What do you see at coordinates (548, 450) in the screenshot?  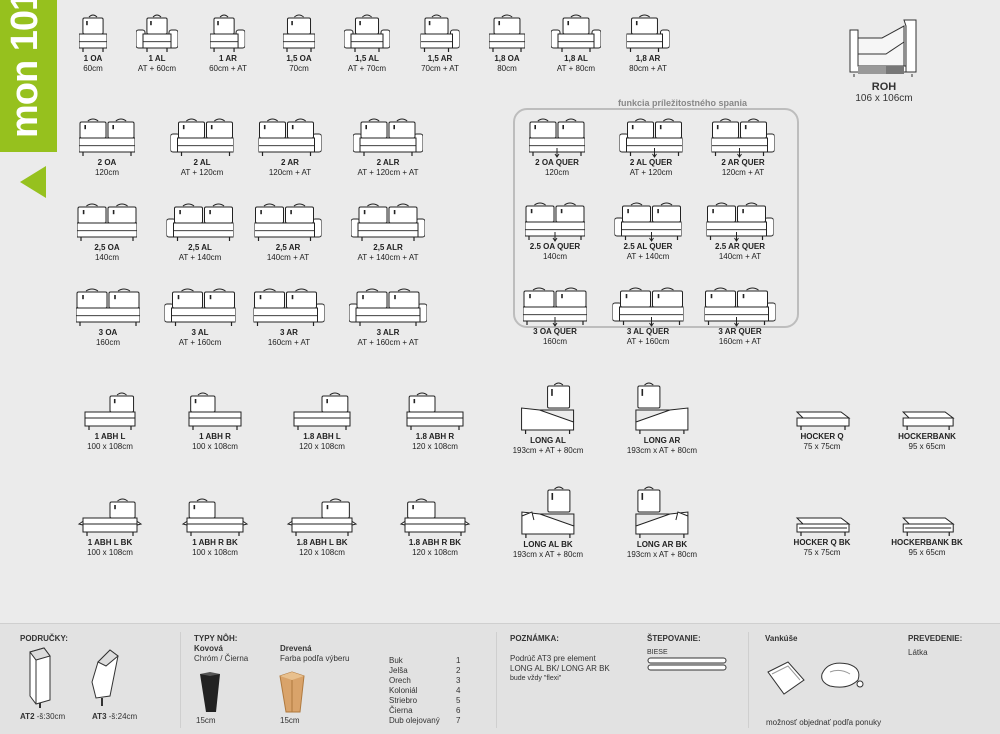 I see `element-dimension: 193cm + AT + 80cm` at bounding box center [548, 450].